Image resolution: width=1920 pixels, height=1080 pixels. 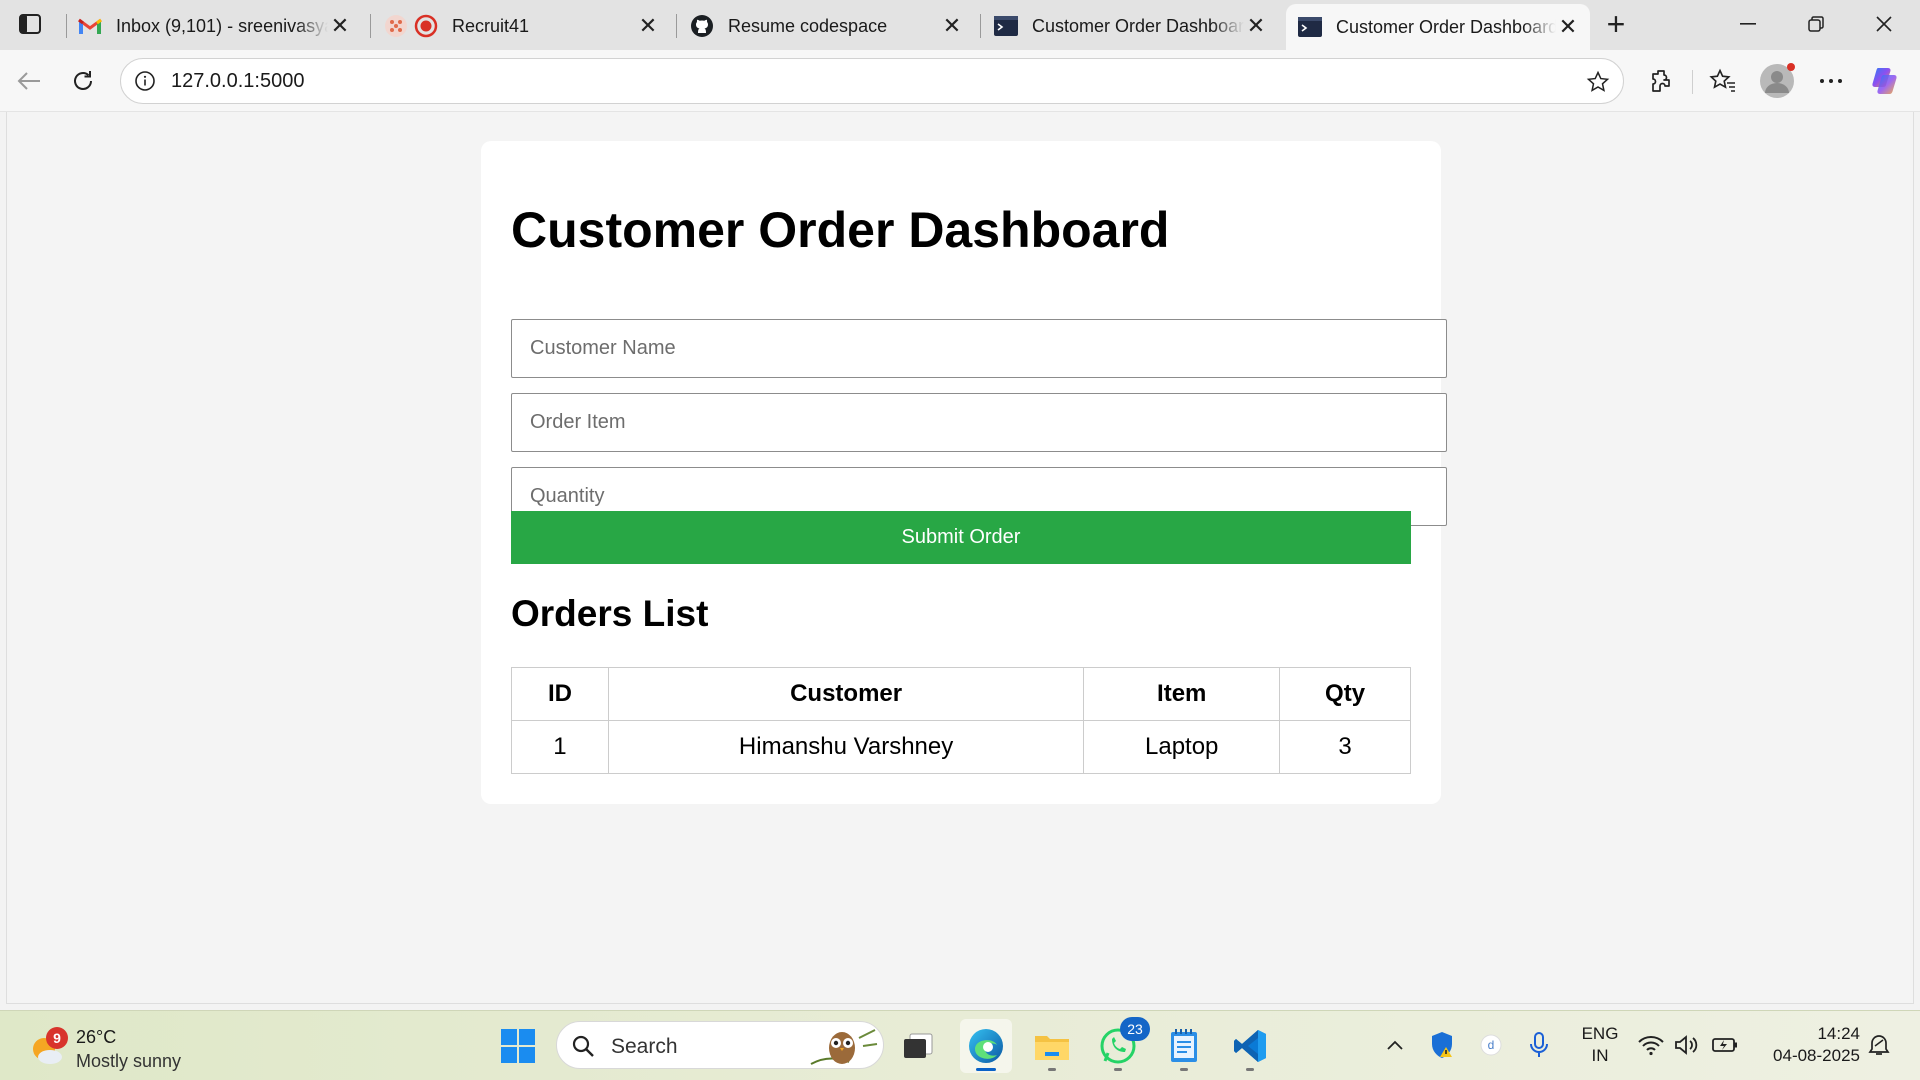 What do you see at coordinates (1687, 1045) in the screenshot?
I see `volume-icon` at bounding box center [1687, 1045].